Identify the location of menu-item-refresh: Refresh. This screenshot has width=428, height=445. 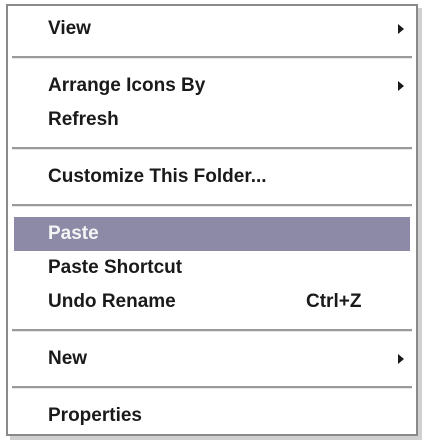
(212, 120).